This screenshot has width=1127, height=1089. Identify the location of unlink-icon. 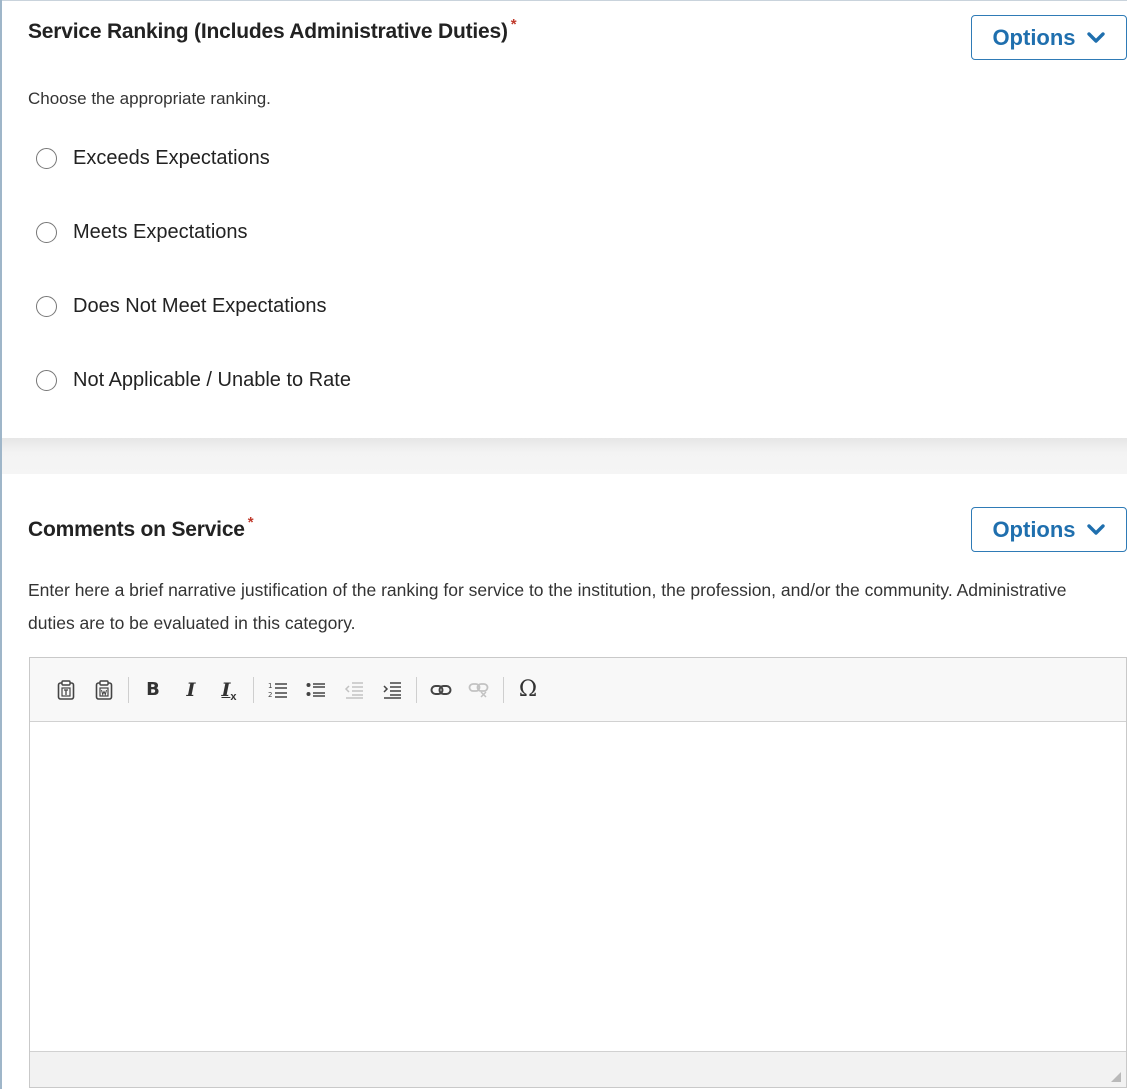
(479, 690).